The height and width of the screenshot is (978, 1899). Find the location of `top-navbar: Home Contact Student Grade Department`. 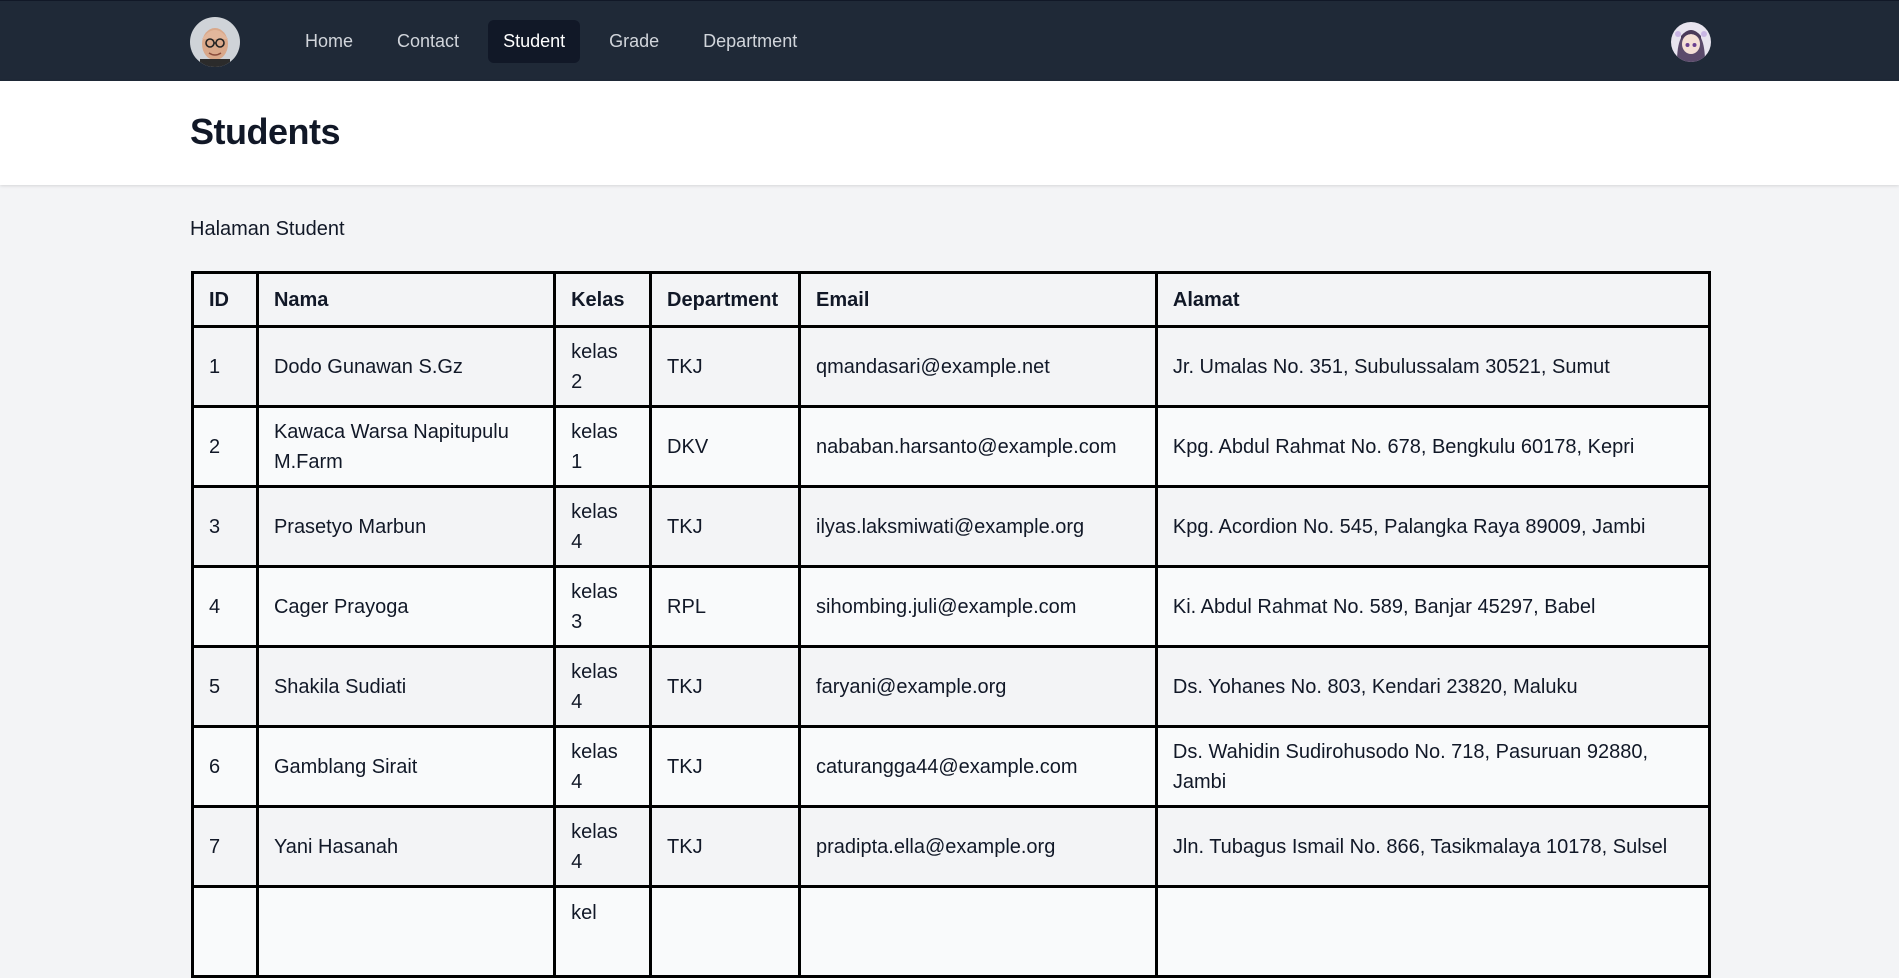

top-navbar: Home Contact Student Grade Department is located at coordinates (949, 40).